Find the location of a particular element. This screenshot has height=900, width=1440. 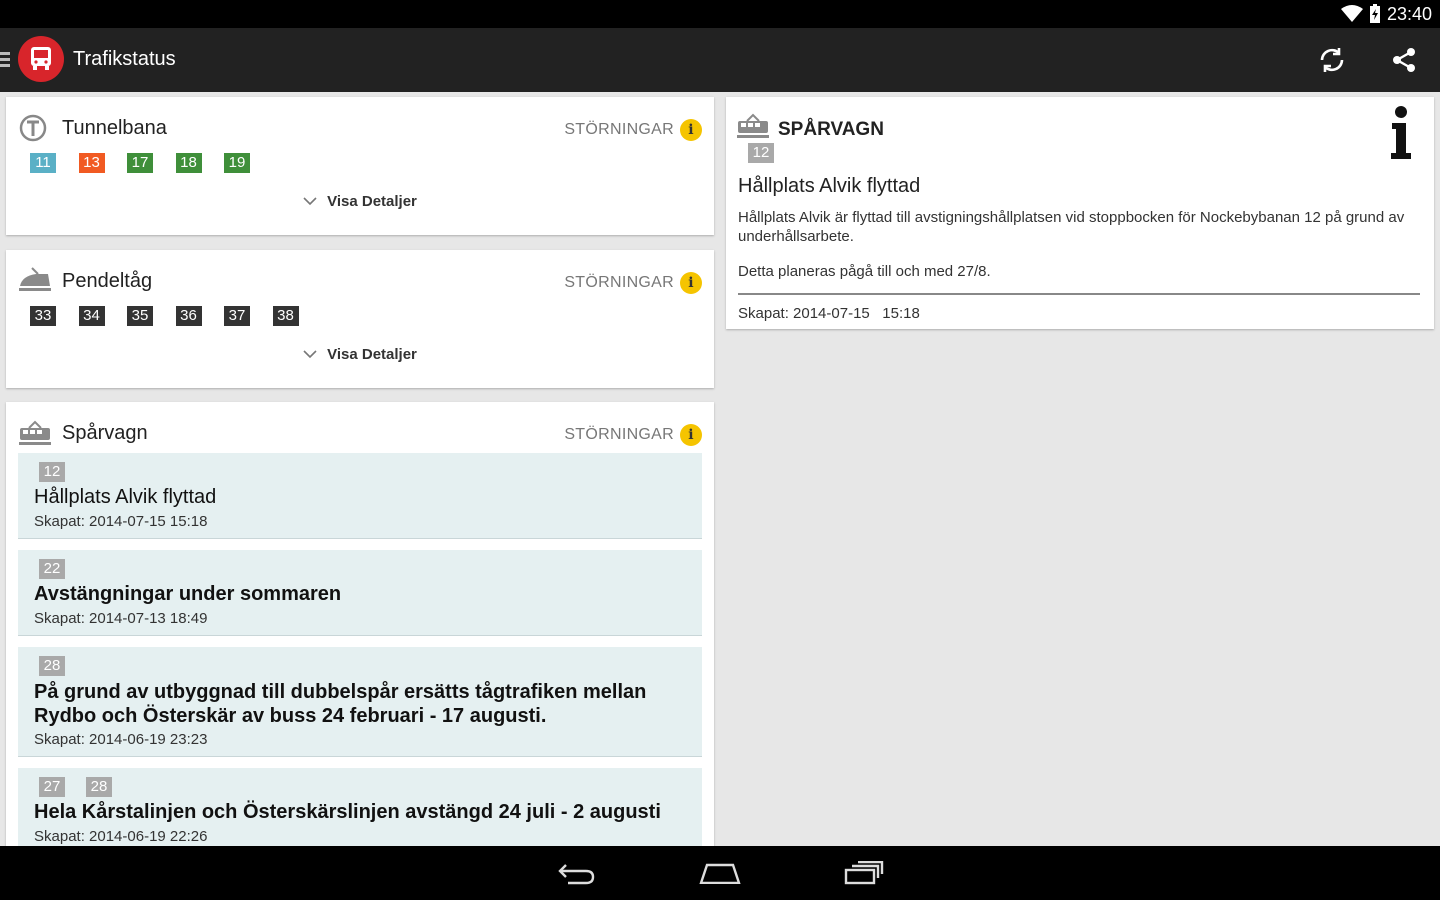

detail-created: Skapat: 2014-07-15 15:18 is located at coordinates (829, 313).